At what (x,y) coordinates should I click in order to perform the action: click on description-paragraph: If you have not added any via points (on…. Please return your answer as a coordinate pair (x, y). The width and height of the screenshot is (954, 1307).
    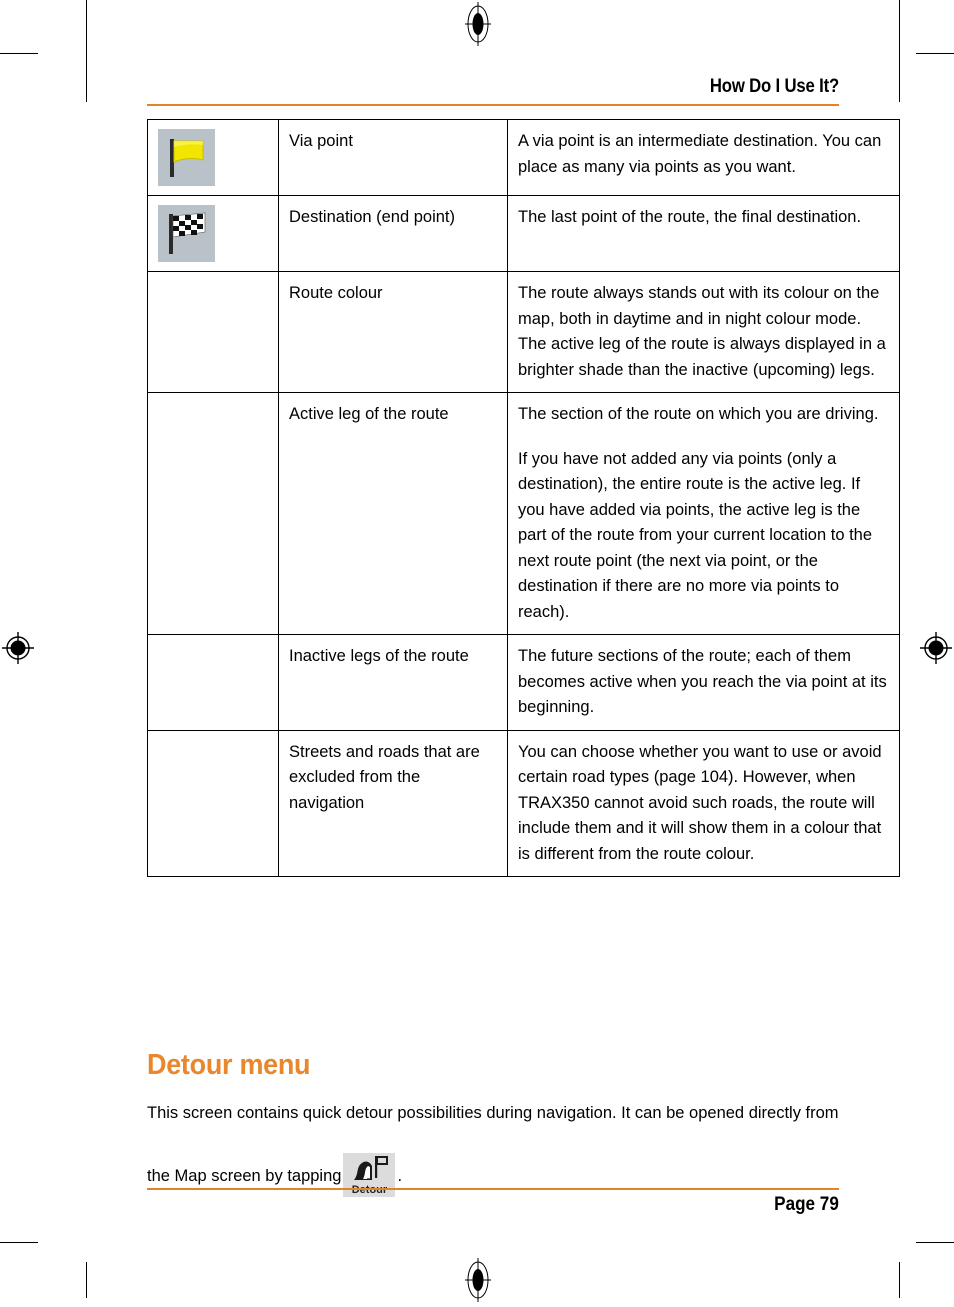
    Looking at the image, I should click on (695, 535).